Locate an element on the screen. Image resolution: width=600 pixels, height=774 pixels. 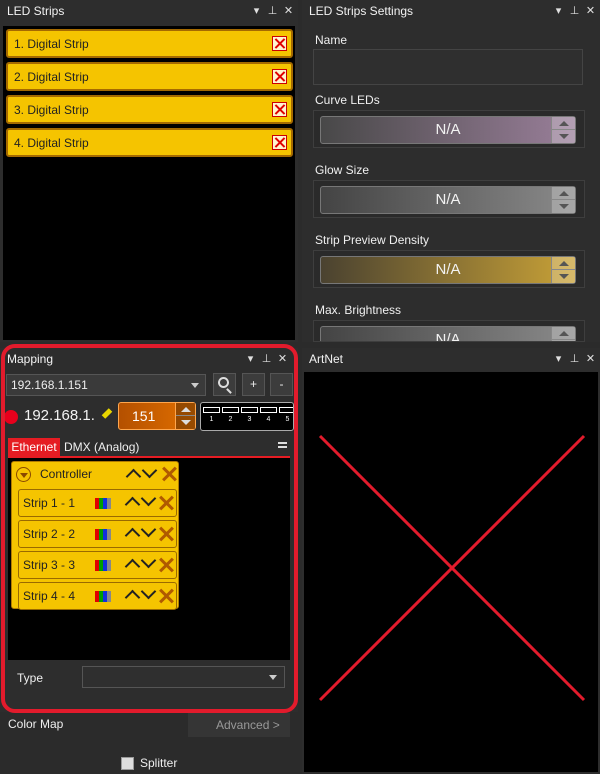
type-label: Type is located at coordinates (30, 678).